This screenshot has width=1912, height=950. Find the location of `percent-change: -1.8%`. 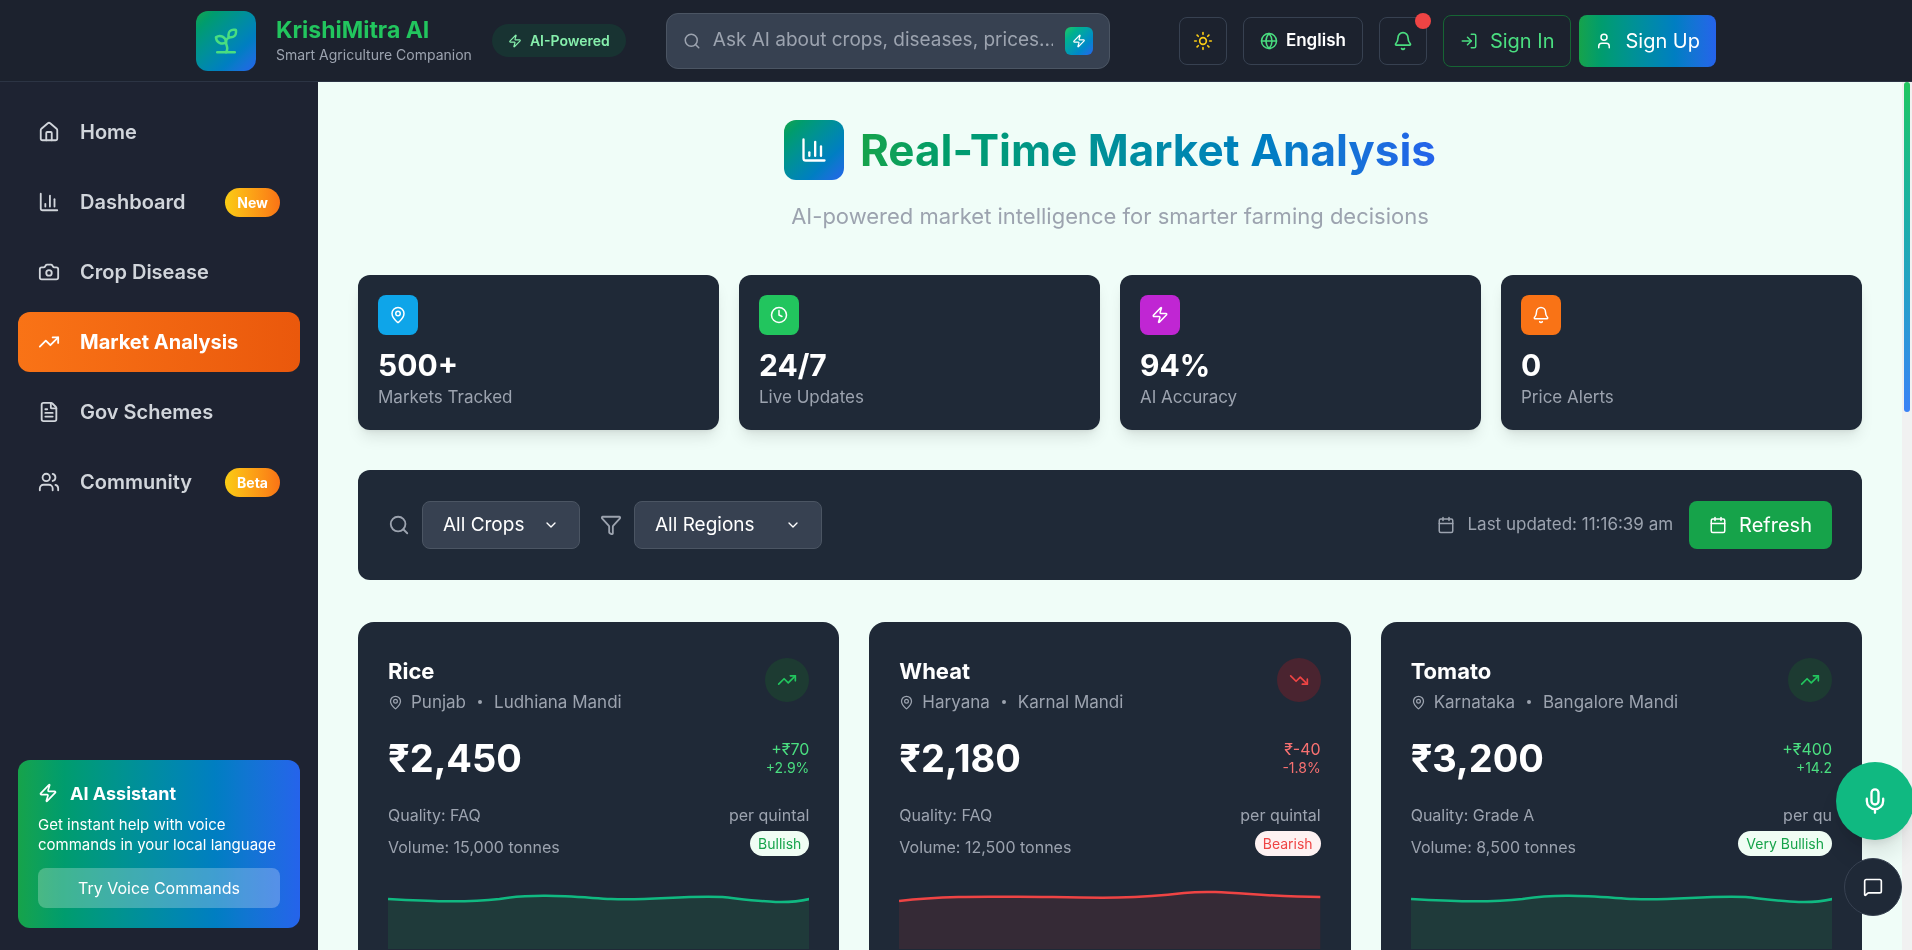

percent-change: -1.8% is located at coordinates (1301, 768).